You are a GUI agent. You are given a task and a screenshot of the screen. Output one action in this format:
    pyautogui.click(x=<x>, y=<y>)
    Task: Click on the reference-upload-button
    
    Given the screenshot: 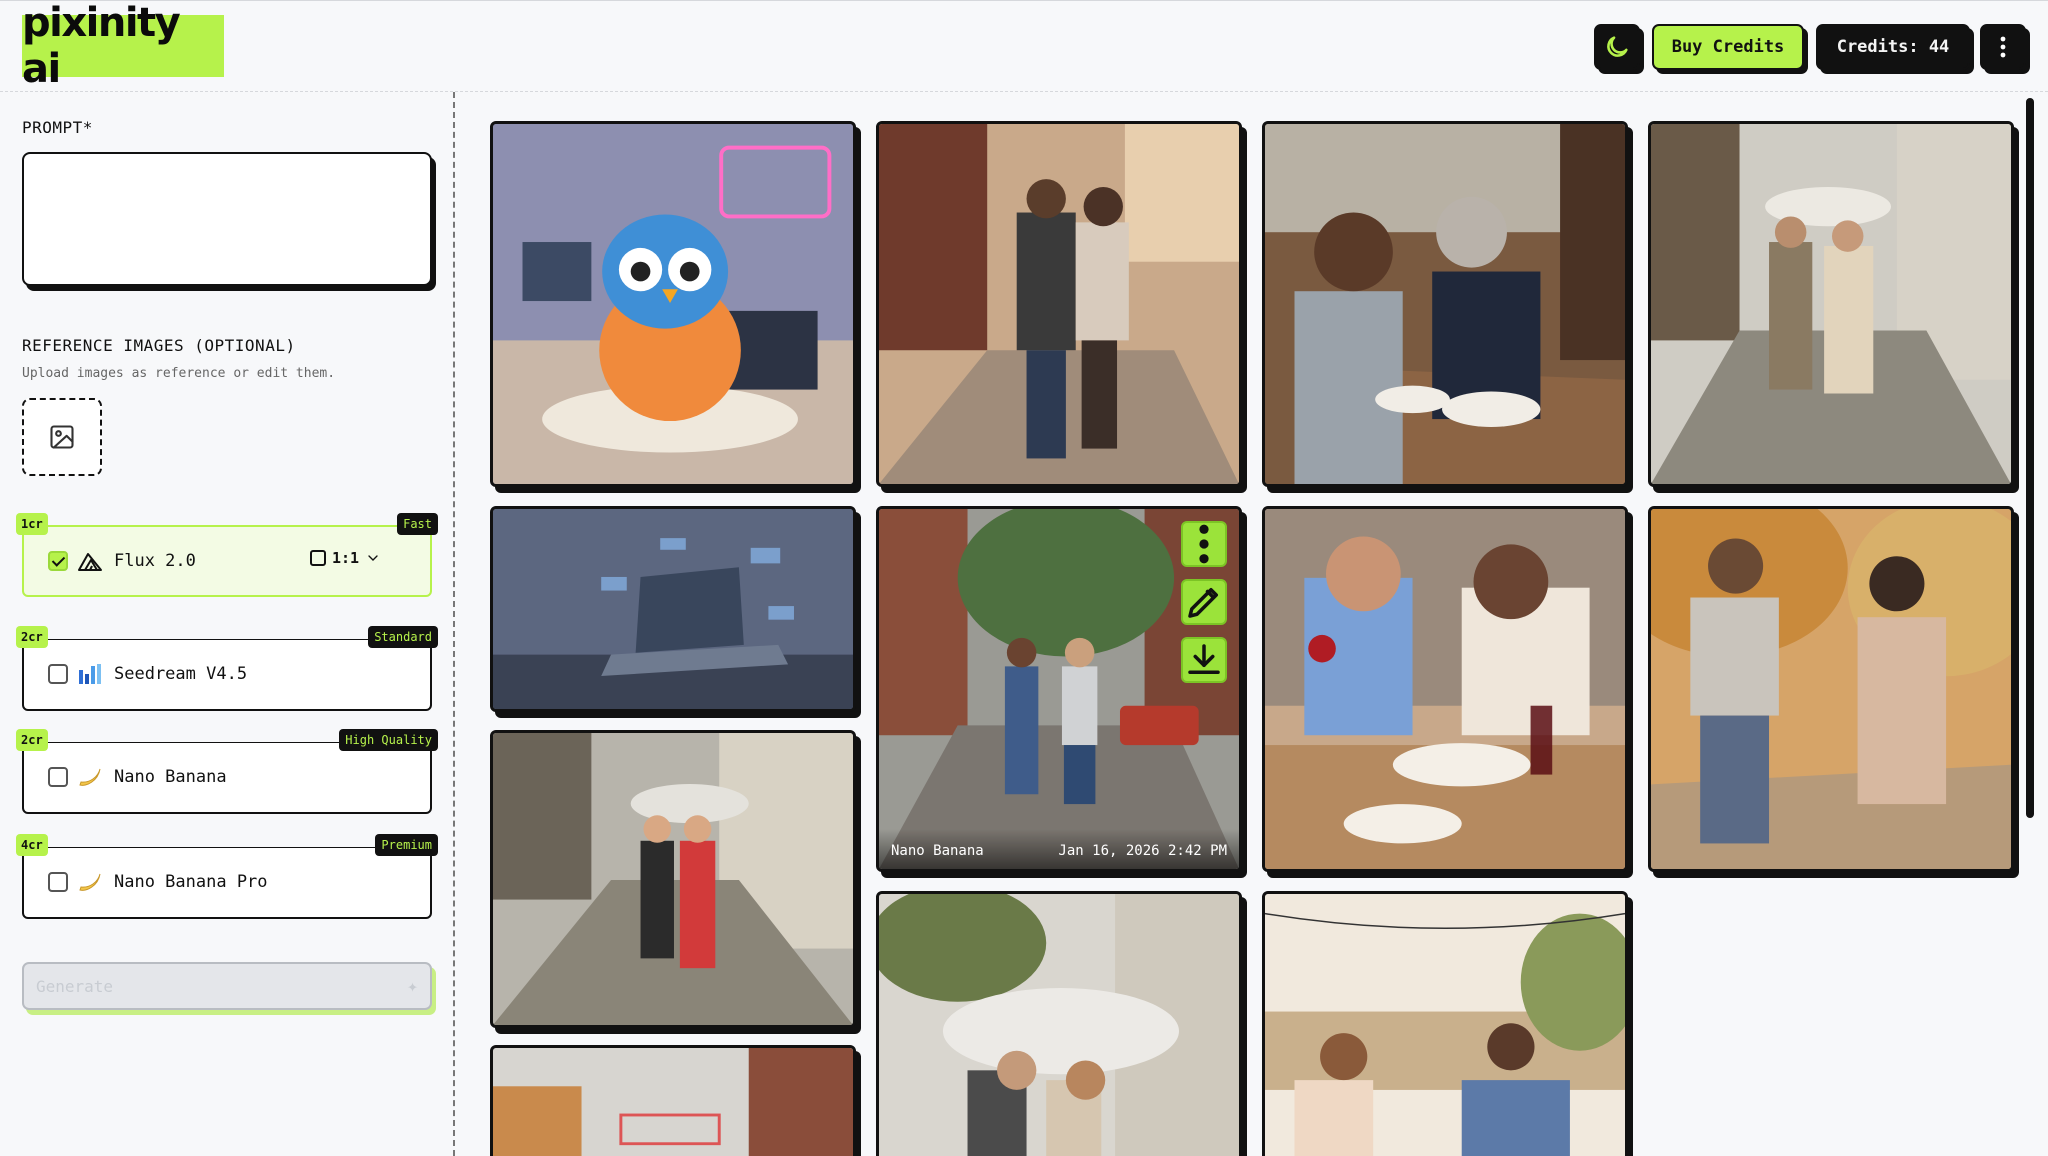 What is the action you would take?
    pyautogui.click(x=62, y=437)
    